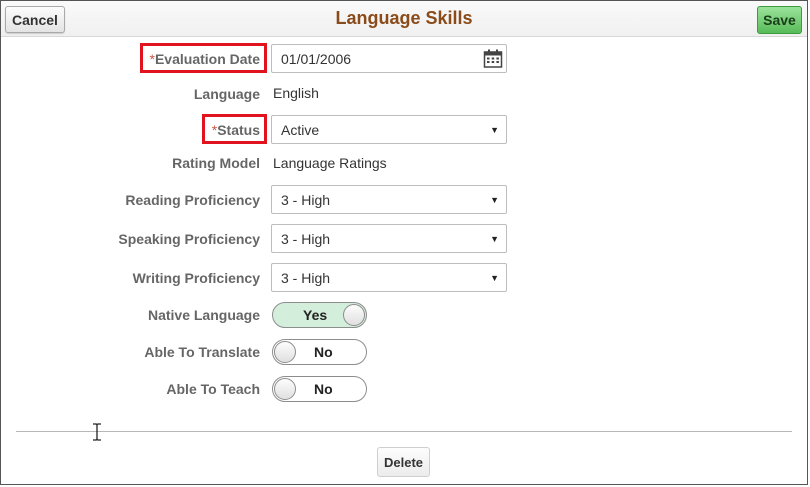 The image size is (810, 487). I want to click on delete-button: Delete, so click(403, 462).